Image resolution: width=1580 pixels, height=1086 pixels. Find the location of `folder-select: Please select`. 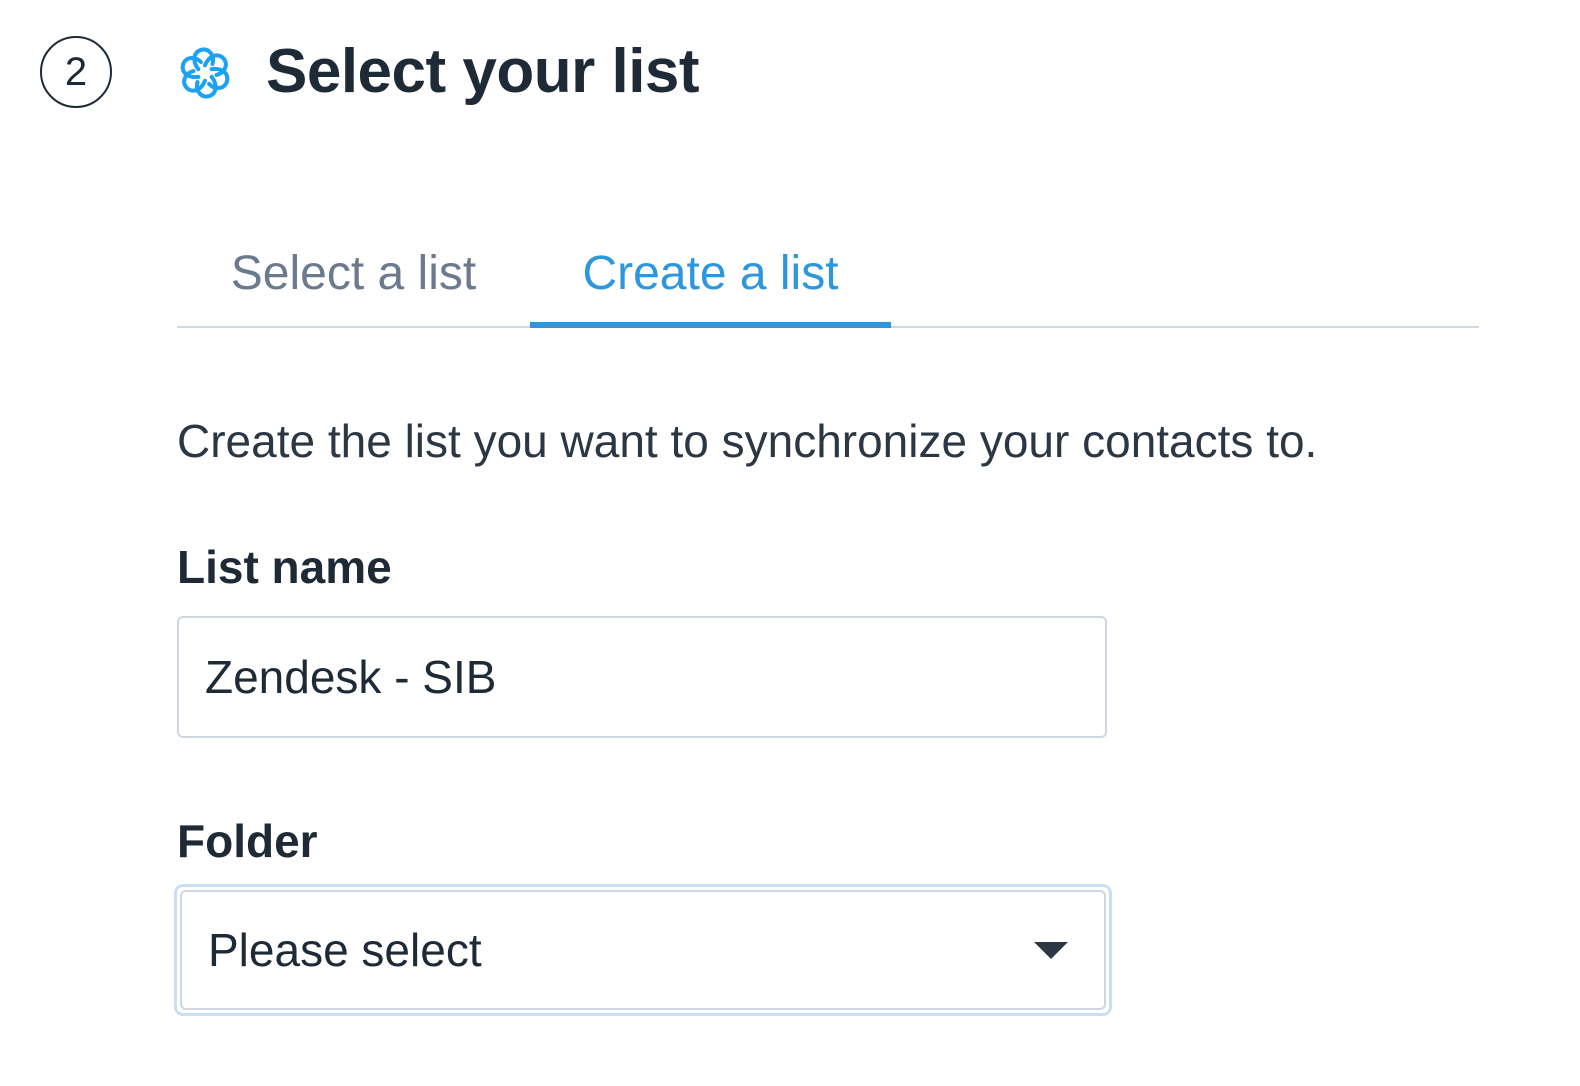

folder-select: Please select is located at coordinates (643, 950).